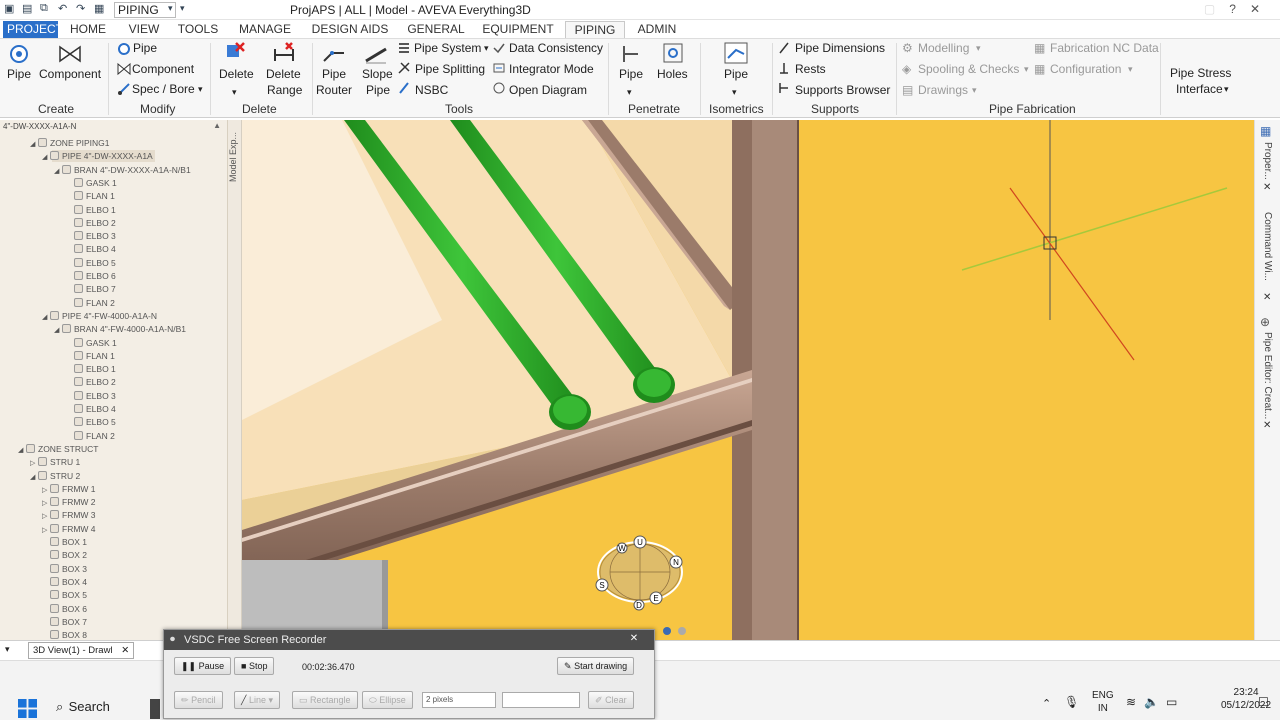  Describe the element at coordinates (436, 29) in the screenshot. I see `tab-general: GENERAL` at that location.